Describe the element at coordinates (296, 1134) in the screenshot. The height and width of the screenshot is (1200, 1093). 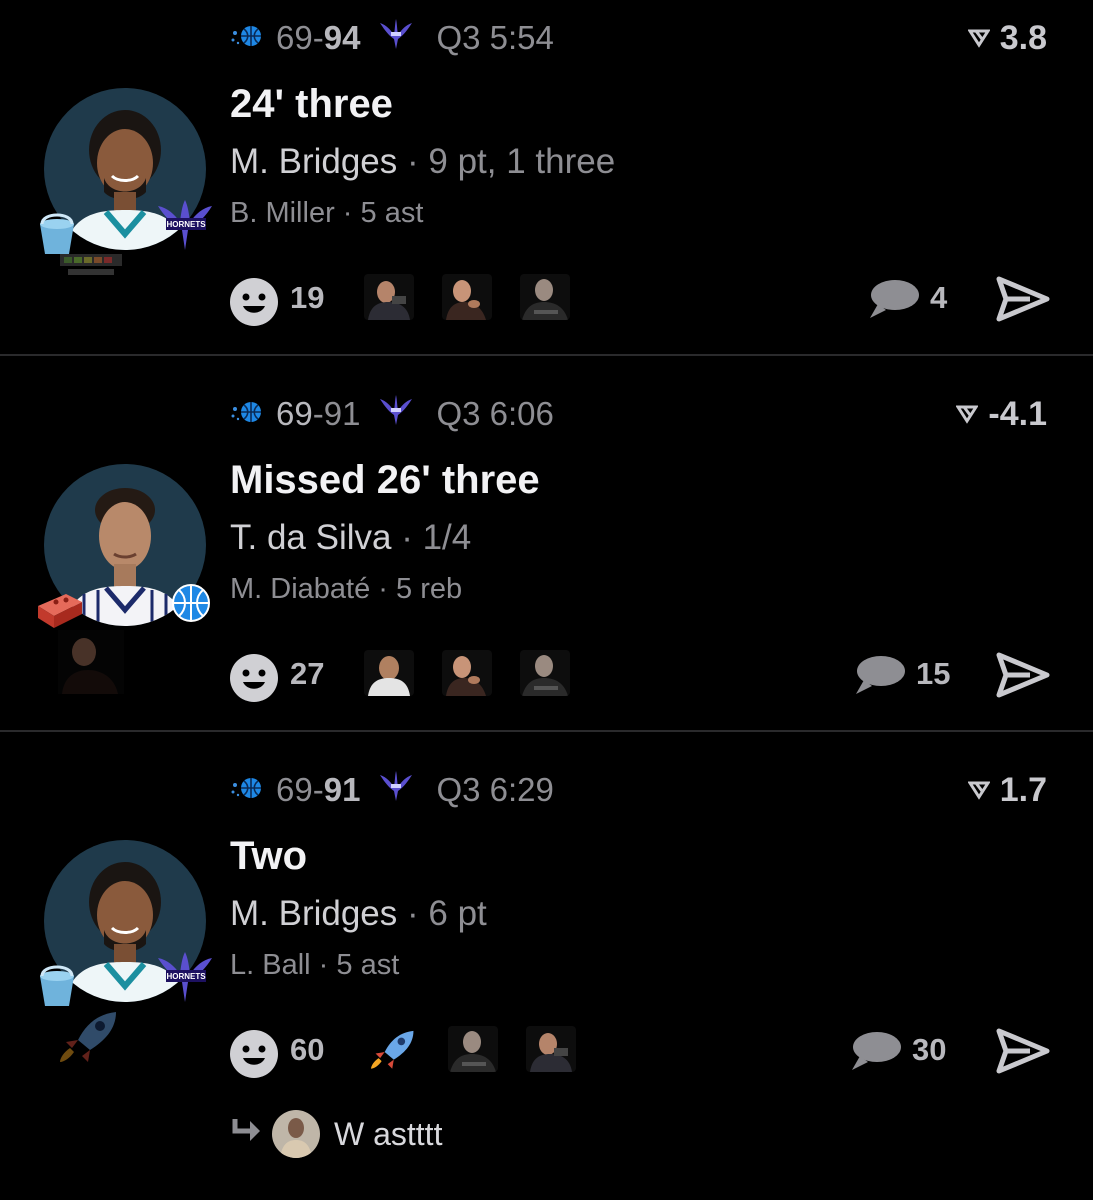
I see `commenter-avatar` at that location.